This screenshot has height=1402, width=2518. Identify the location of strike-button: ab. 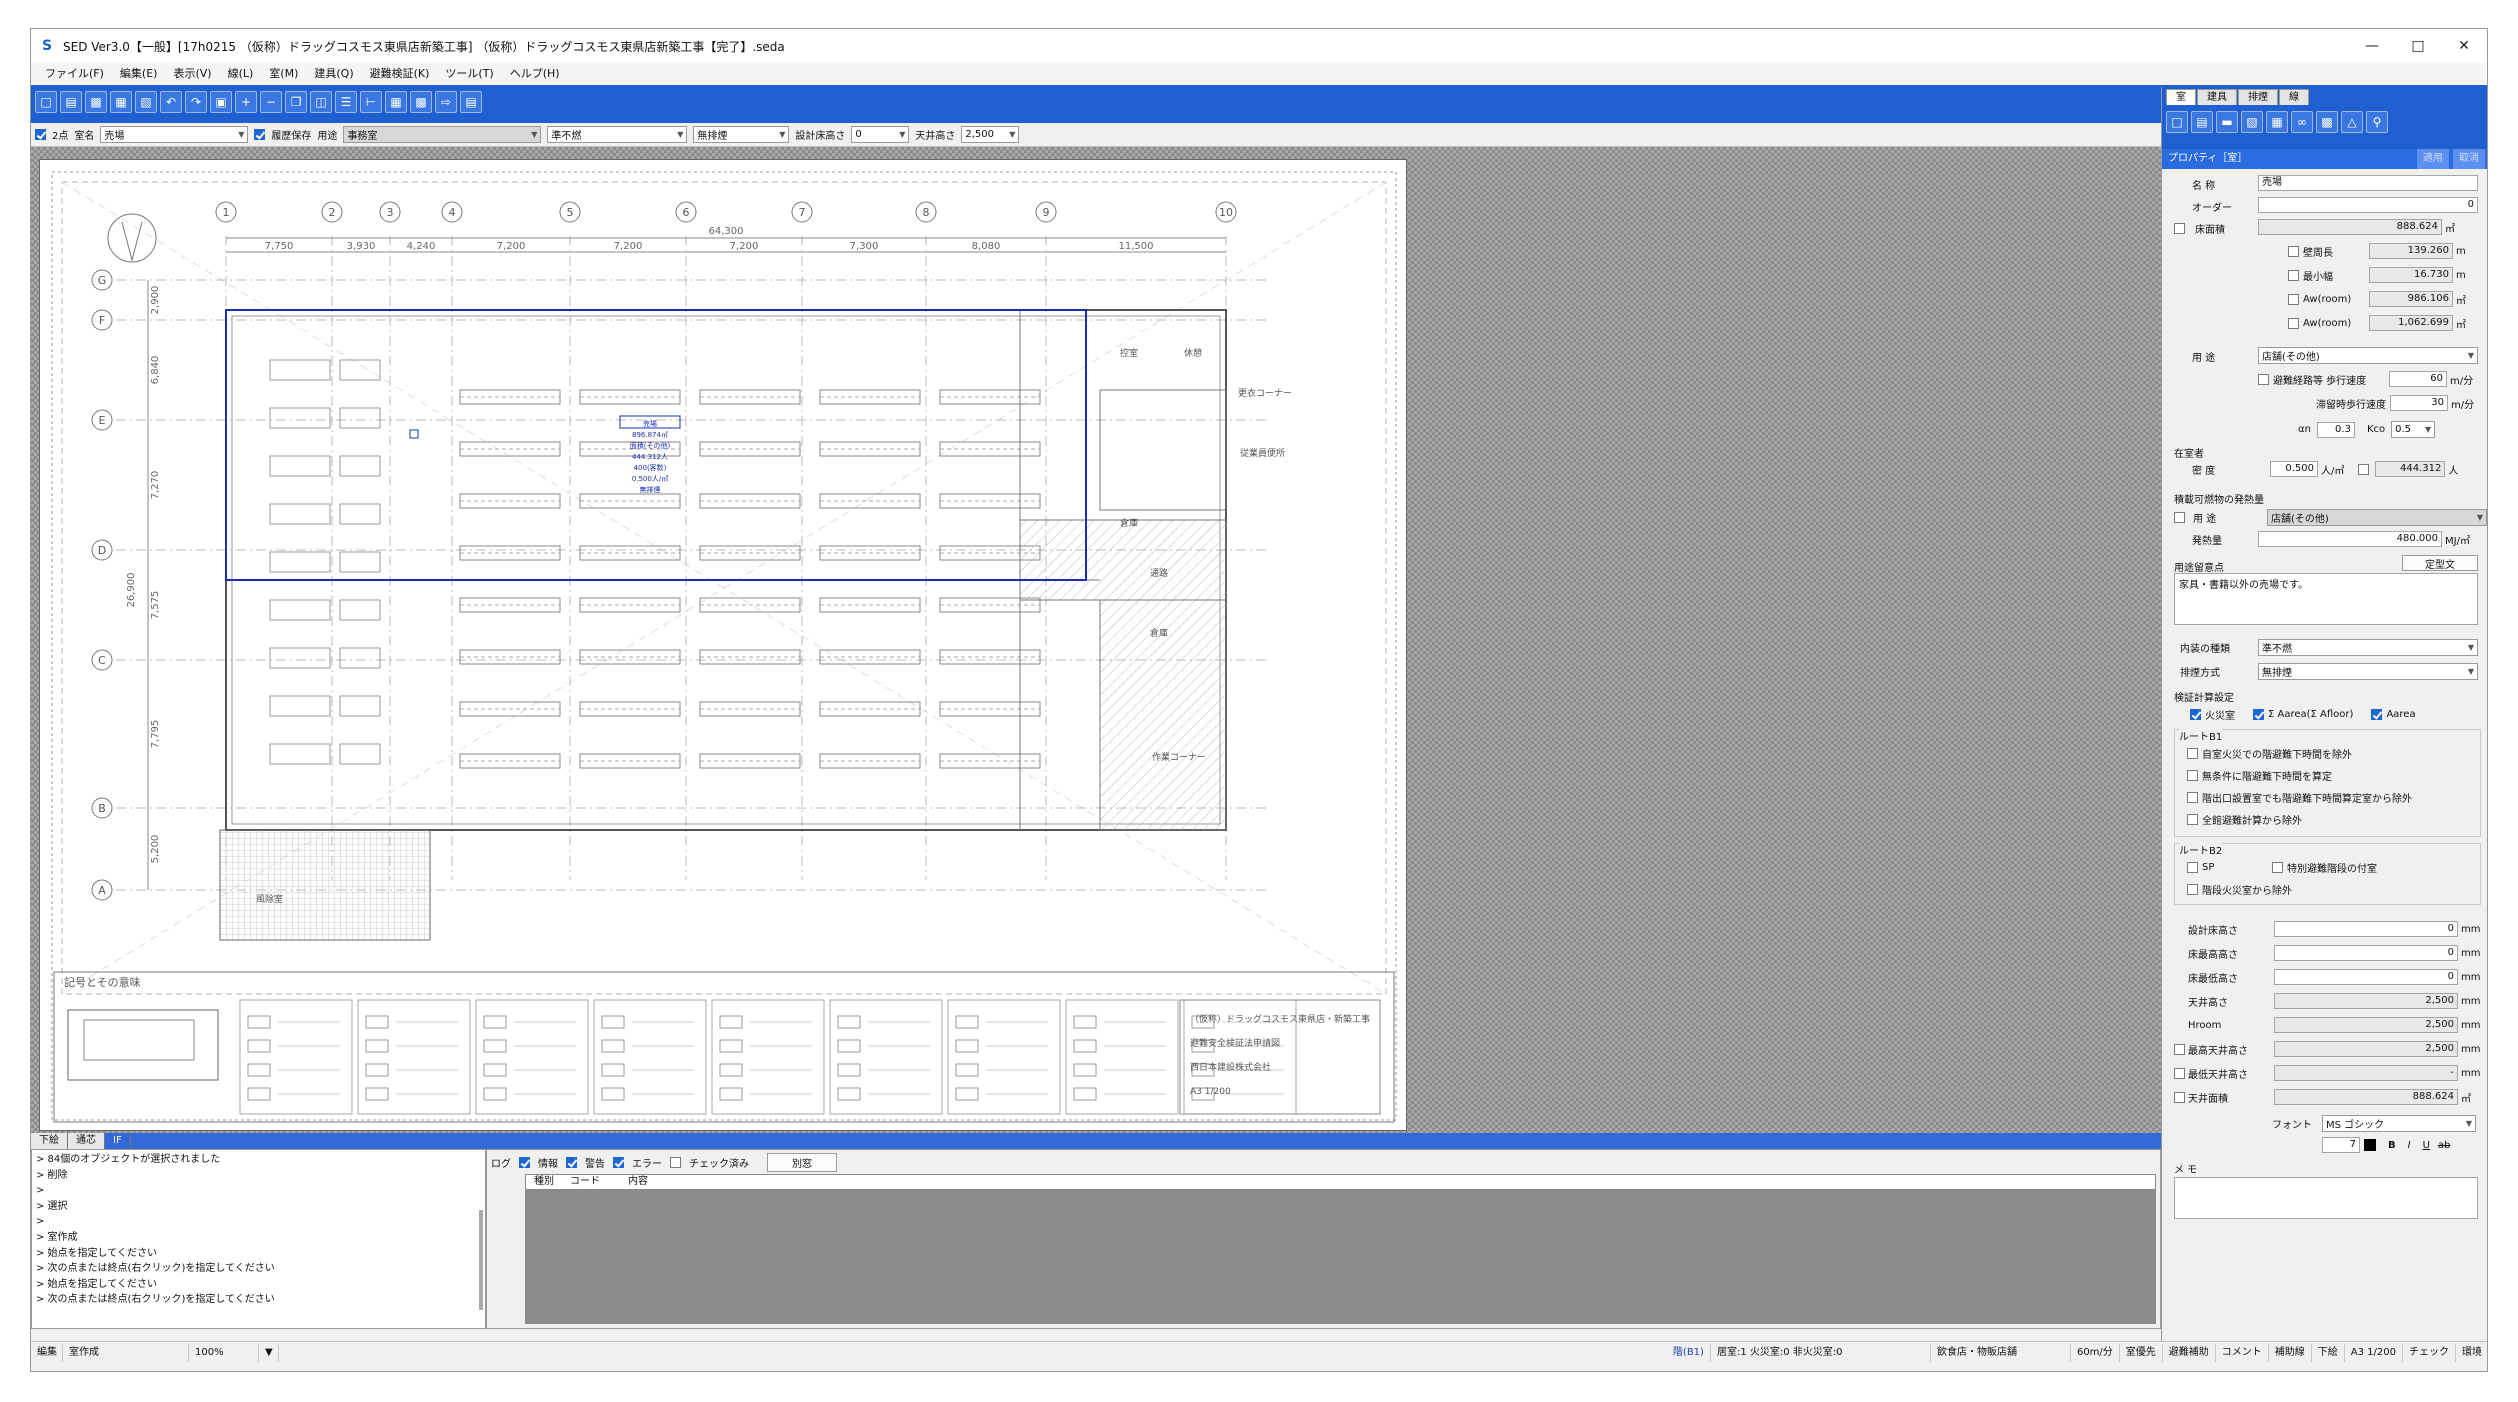
(2444, 1145).